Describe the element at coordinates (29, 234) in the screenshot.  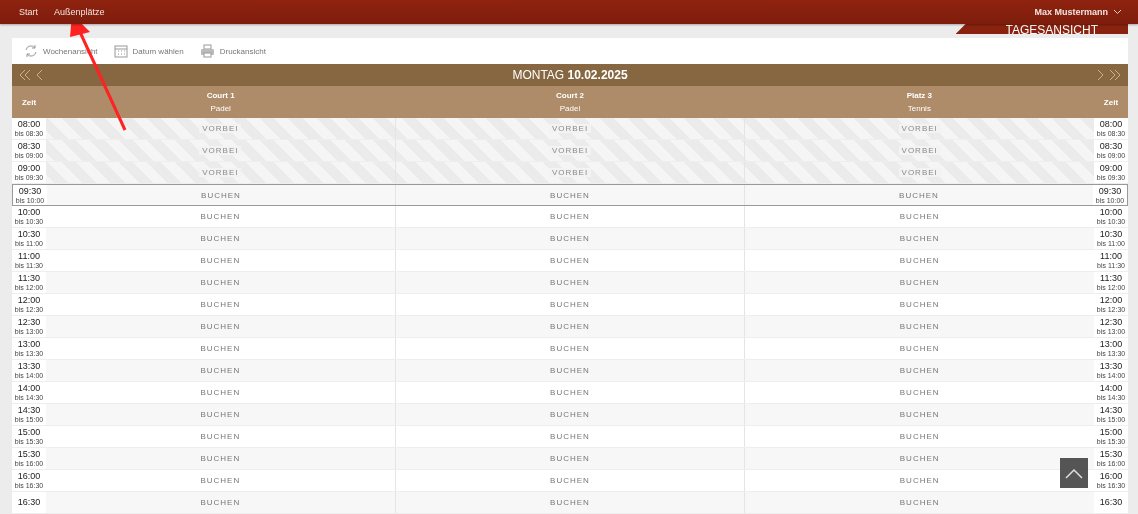
I see `slot-time: 10:30` at that location.